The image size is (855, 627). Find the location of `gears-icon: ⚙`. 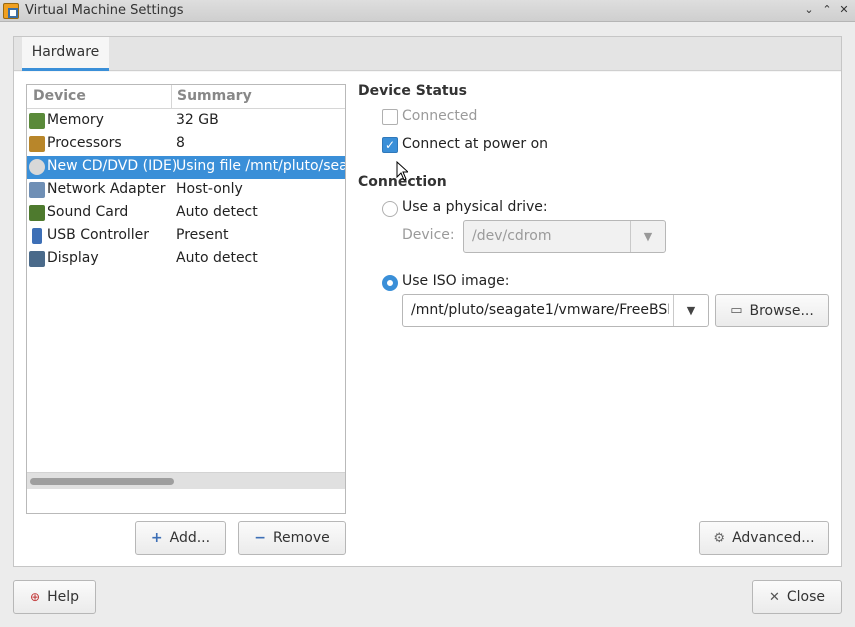

gears-icon: ⚙ is located at coordinates (719, 538).